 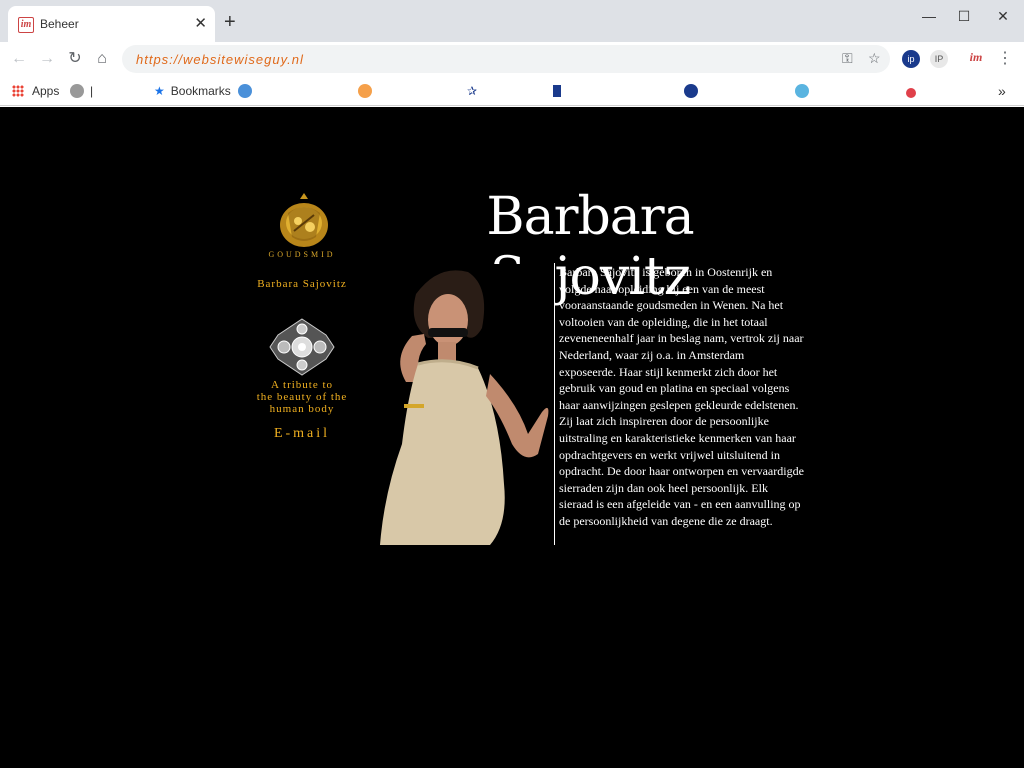 I want to click on jewel-brooch-image, so click(x=302, y=347).